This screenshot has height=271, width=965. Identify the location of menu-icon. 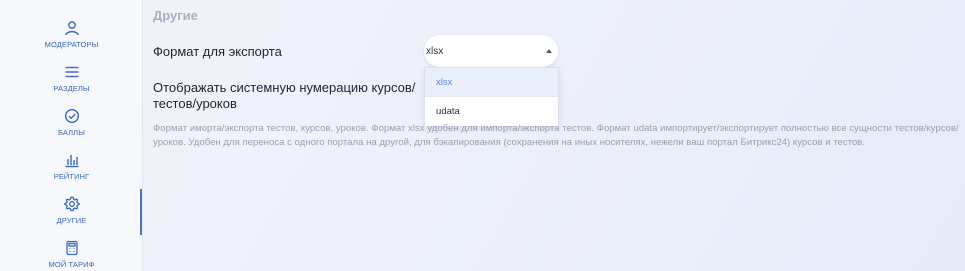
(72, 72).